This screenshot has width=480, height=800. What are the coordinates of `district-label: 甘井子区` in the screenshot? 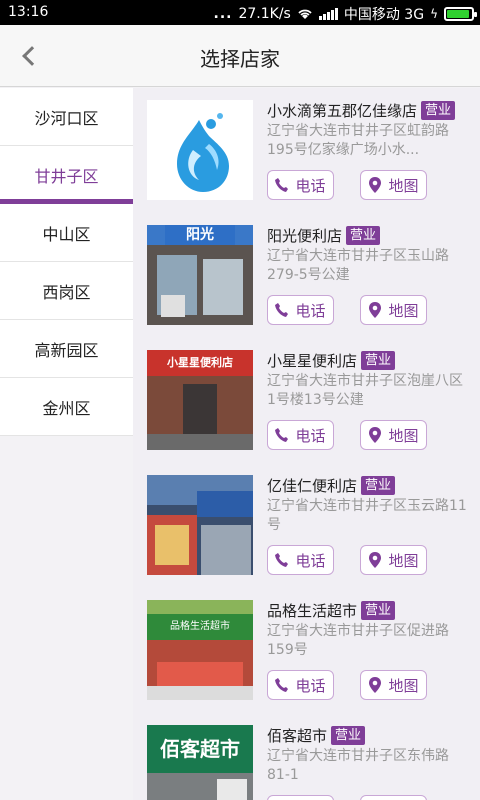 It's located at (66, 176).